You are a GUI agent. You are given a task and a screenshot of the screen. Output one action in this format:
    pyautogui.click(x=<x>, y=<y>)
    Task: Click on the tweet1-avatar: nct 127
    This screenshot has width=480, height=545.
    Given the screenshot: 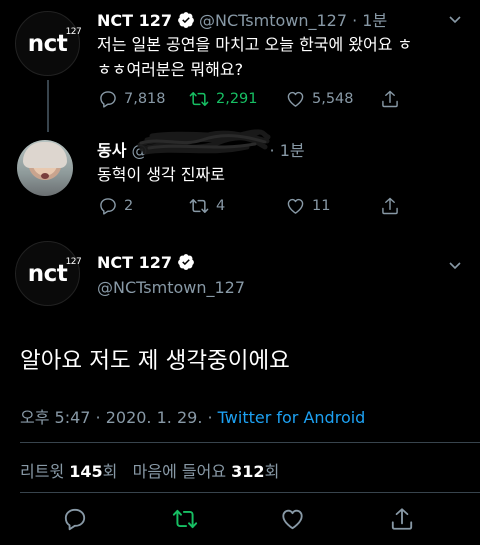 What is the action you would take?
    pyautogui.click(x=48, y=43)
    